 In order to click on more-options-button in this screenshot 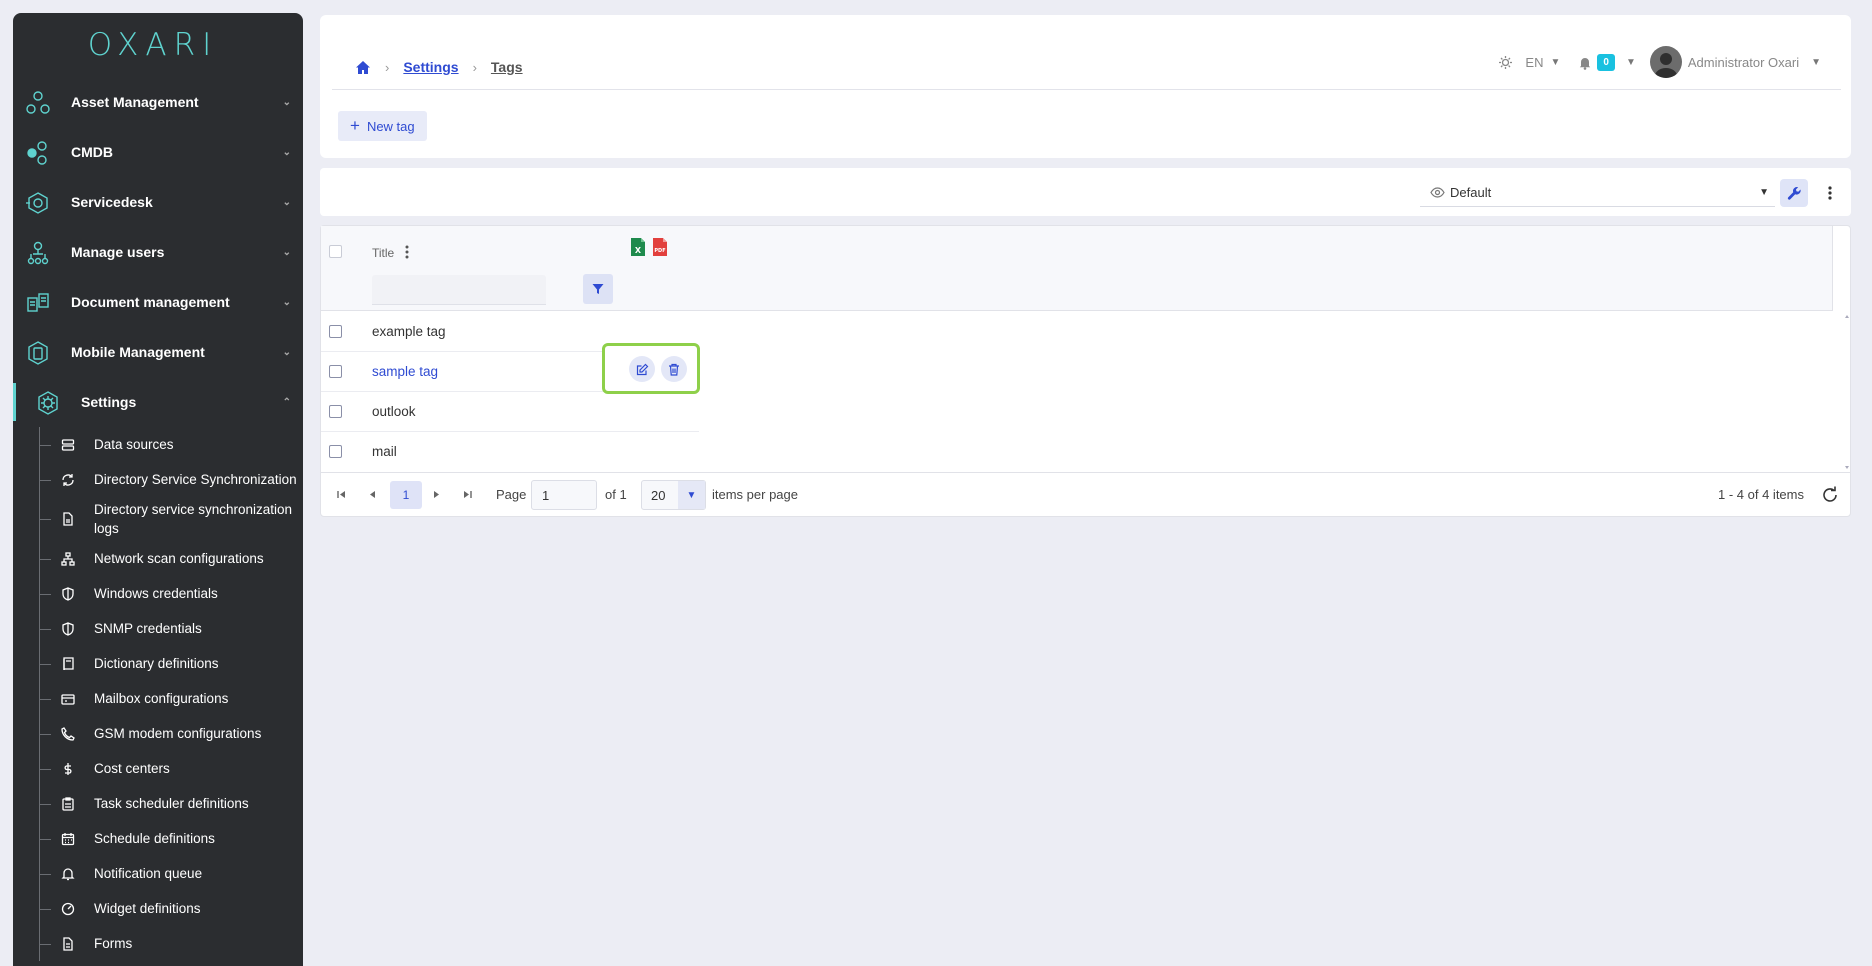, I will do `click(1830, 193)`.